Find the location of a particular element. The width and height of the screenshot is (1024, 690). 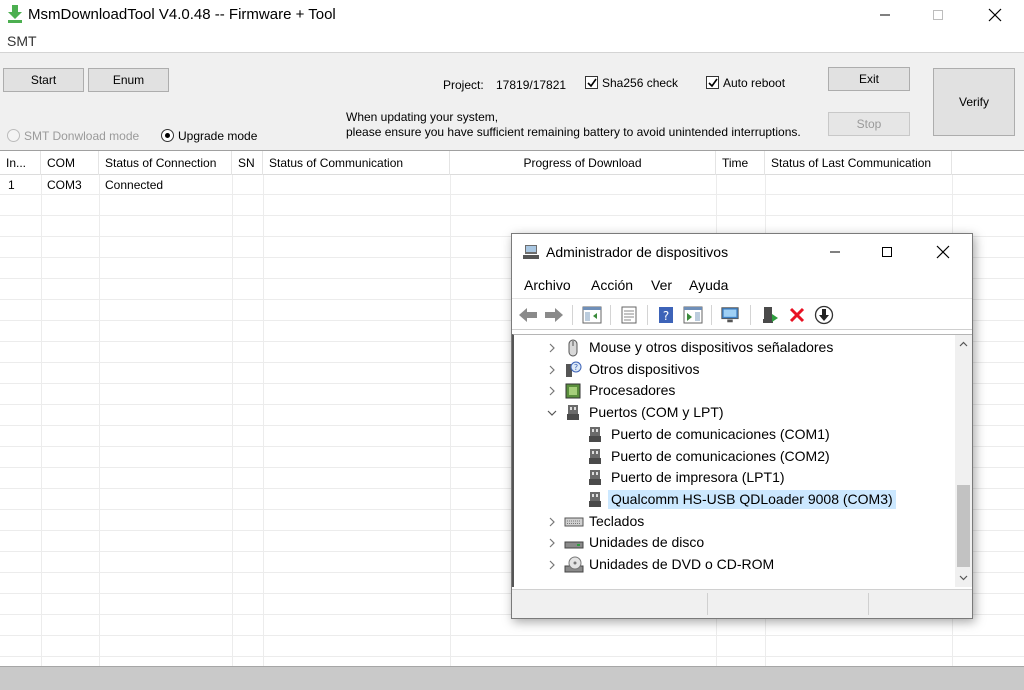

tree-device-item: Puerto de impresora (LPT1) is located at coordinates (734, 477).